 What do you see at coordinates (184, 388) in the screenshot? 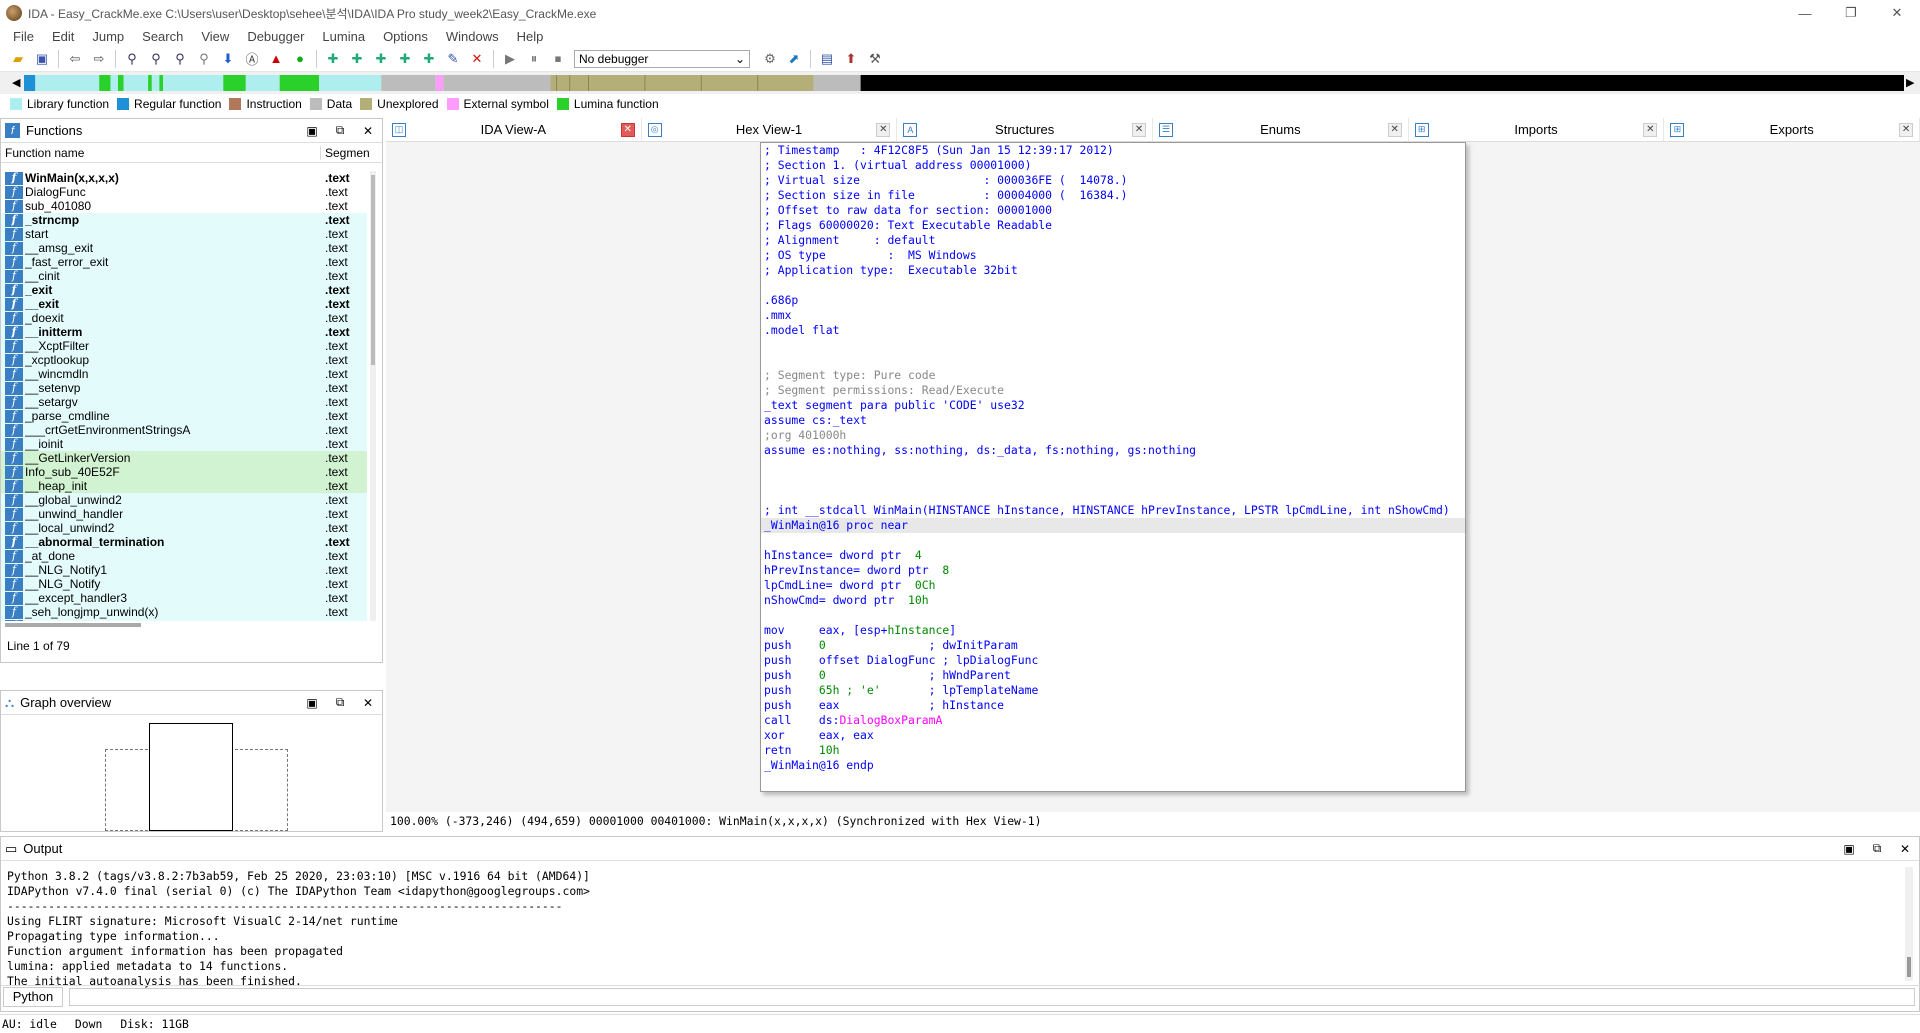
I see `function-row: f __setenvp .text` at bounding box center [184, 388].